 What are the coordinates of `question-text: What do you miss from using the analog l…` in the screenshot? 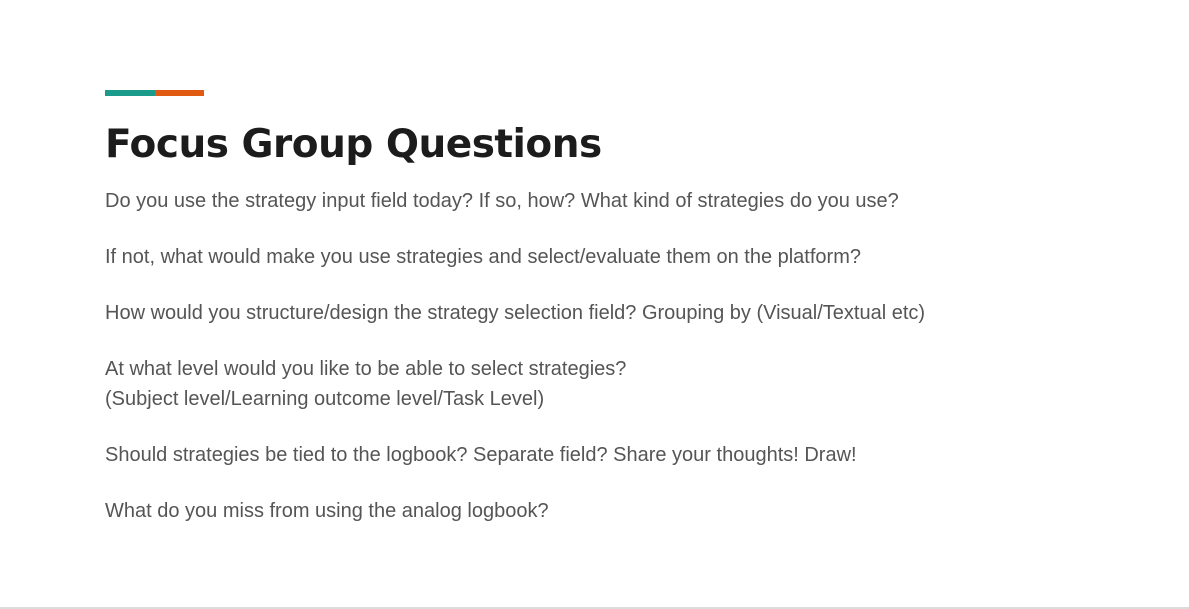 It's located at (327, 511).